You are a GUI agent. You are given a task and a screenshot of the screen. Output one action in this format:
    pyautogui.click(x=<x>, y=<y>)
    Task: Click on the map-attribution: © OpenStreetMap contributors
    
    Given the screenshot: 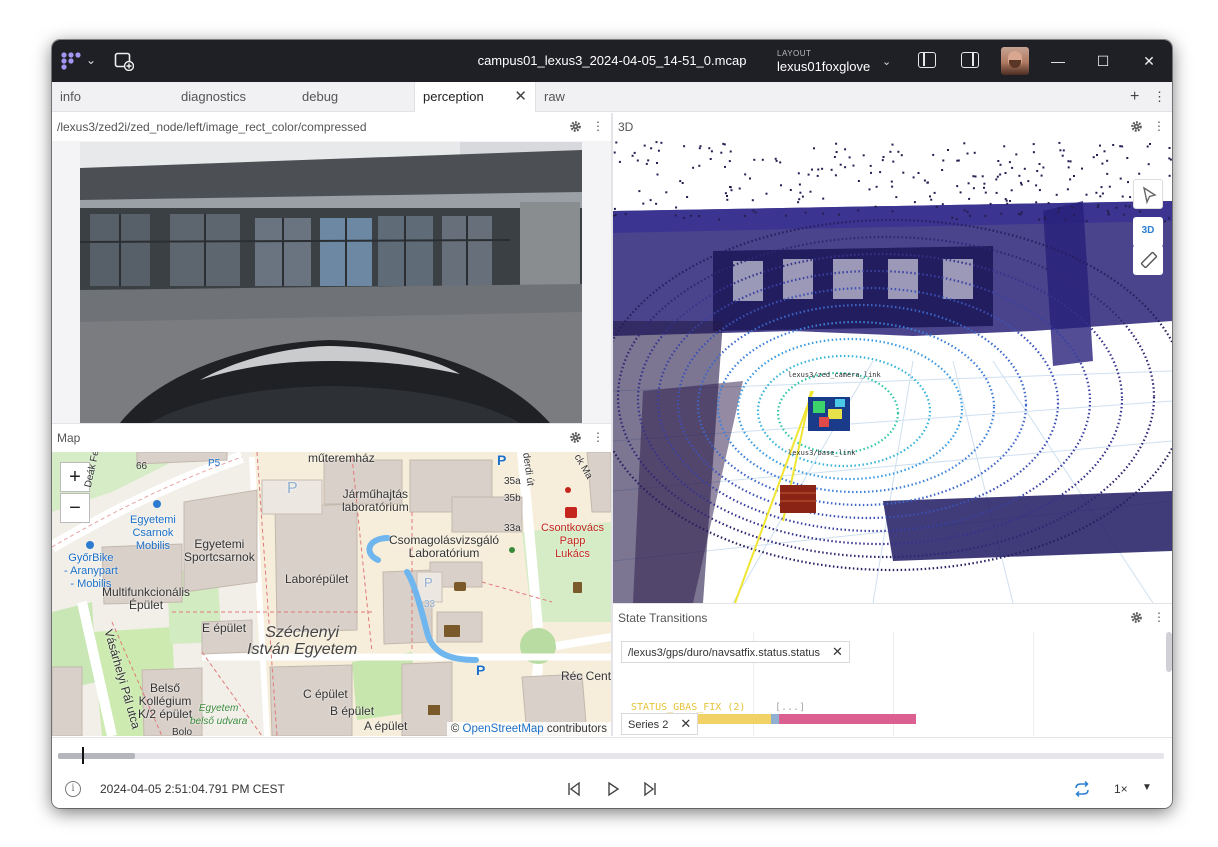 What is the action you would take?
    pyautogui.click(x=528, y=729)
    